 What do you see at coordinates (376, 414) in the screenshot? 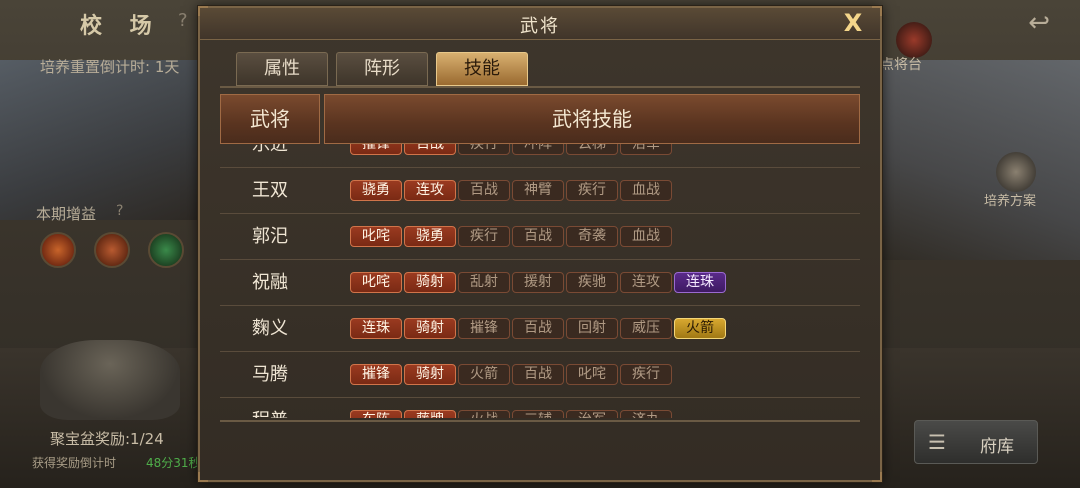
I see `skill-tag: 车阵` at bounding box center [376, 414].